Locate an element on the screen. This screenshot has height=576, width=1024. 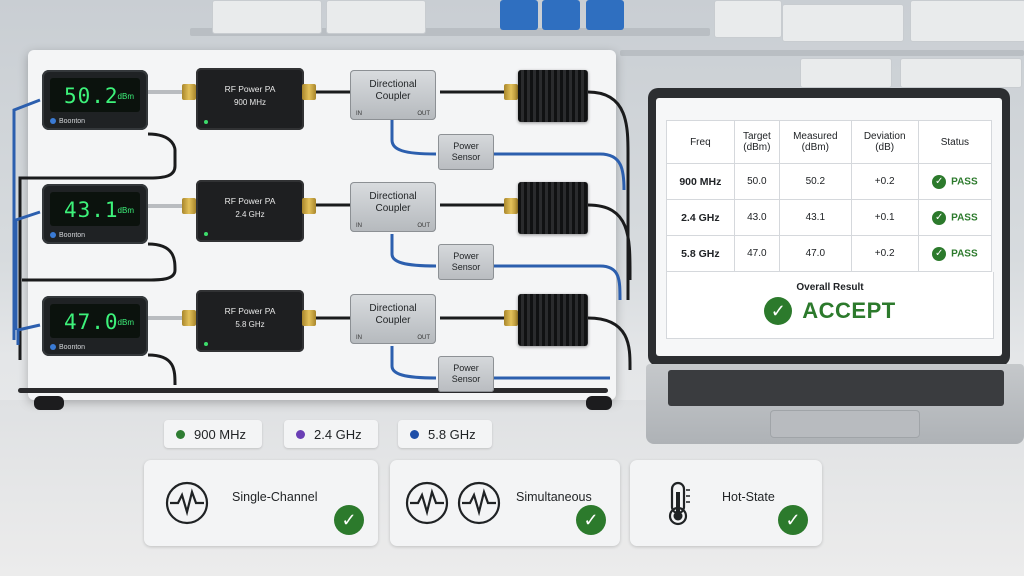
mode-label: Single-Channel is located at coordinates (275, 497).